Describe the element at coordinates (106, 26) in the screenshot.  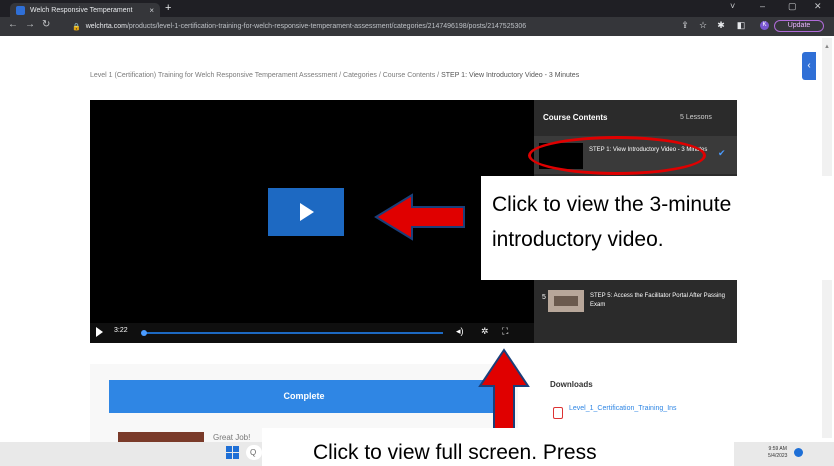
I see `url-domain: welchrta.com` at that location.